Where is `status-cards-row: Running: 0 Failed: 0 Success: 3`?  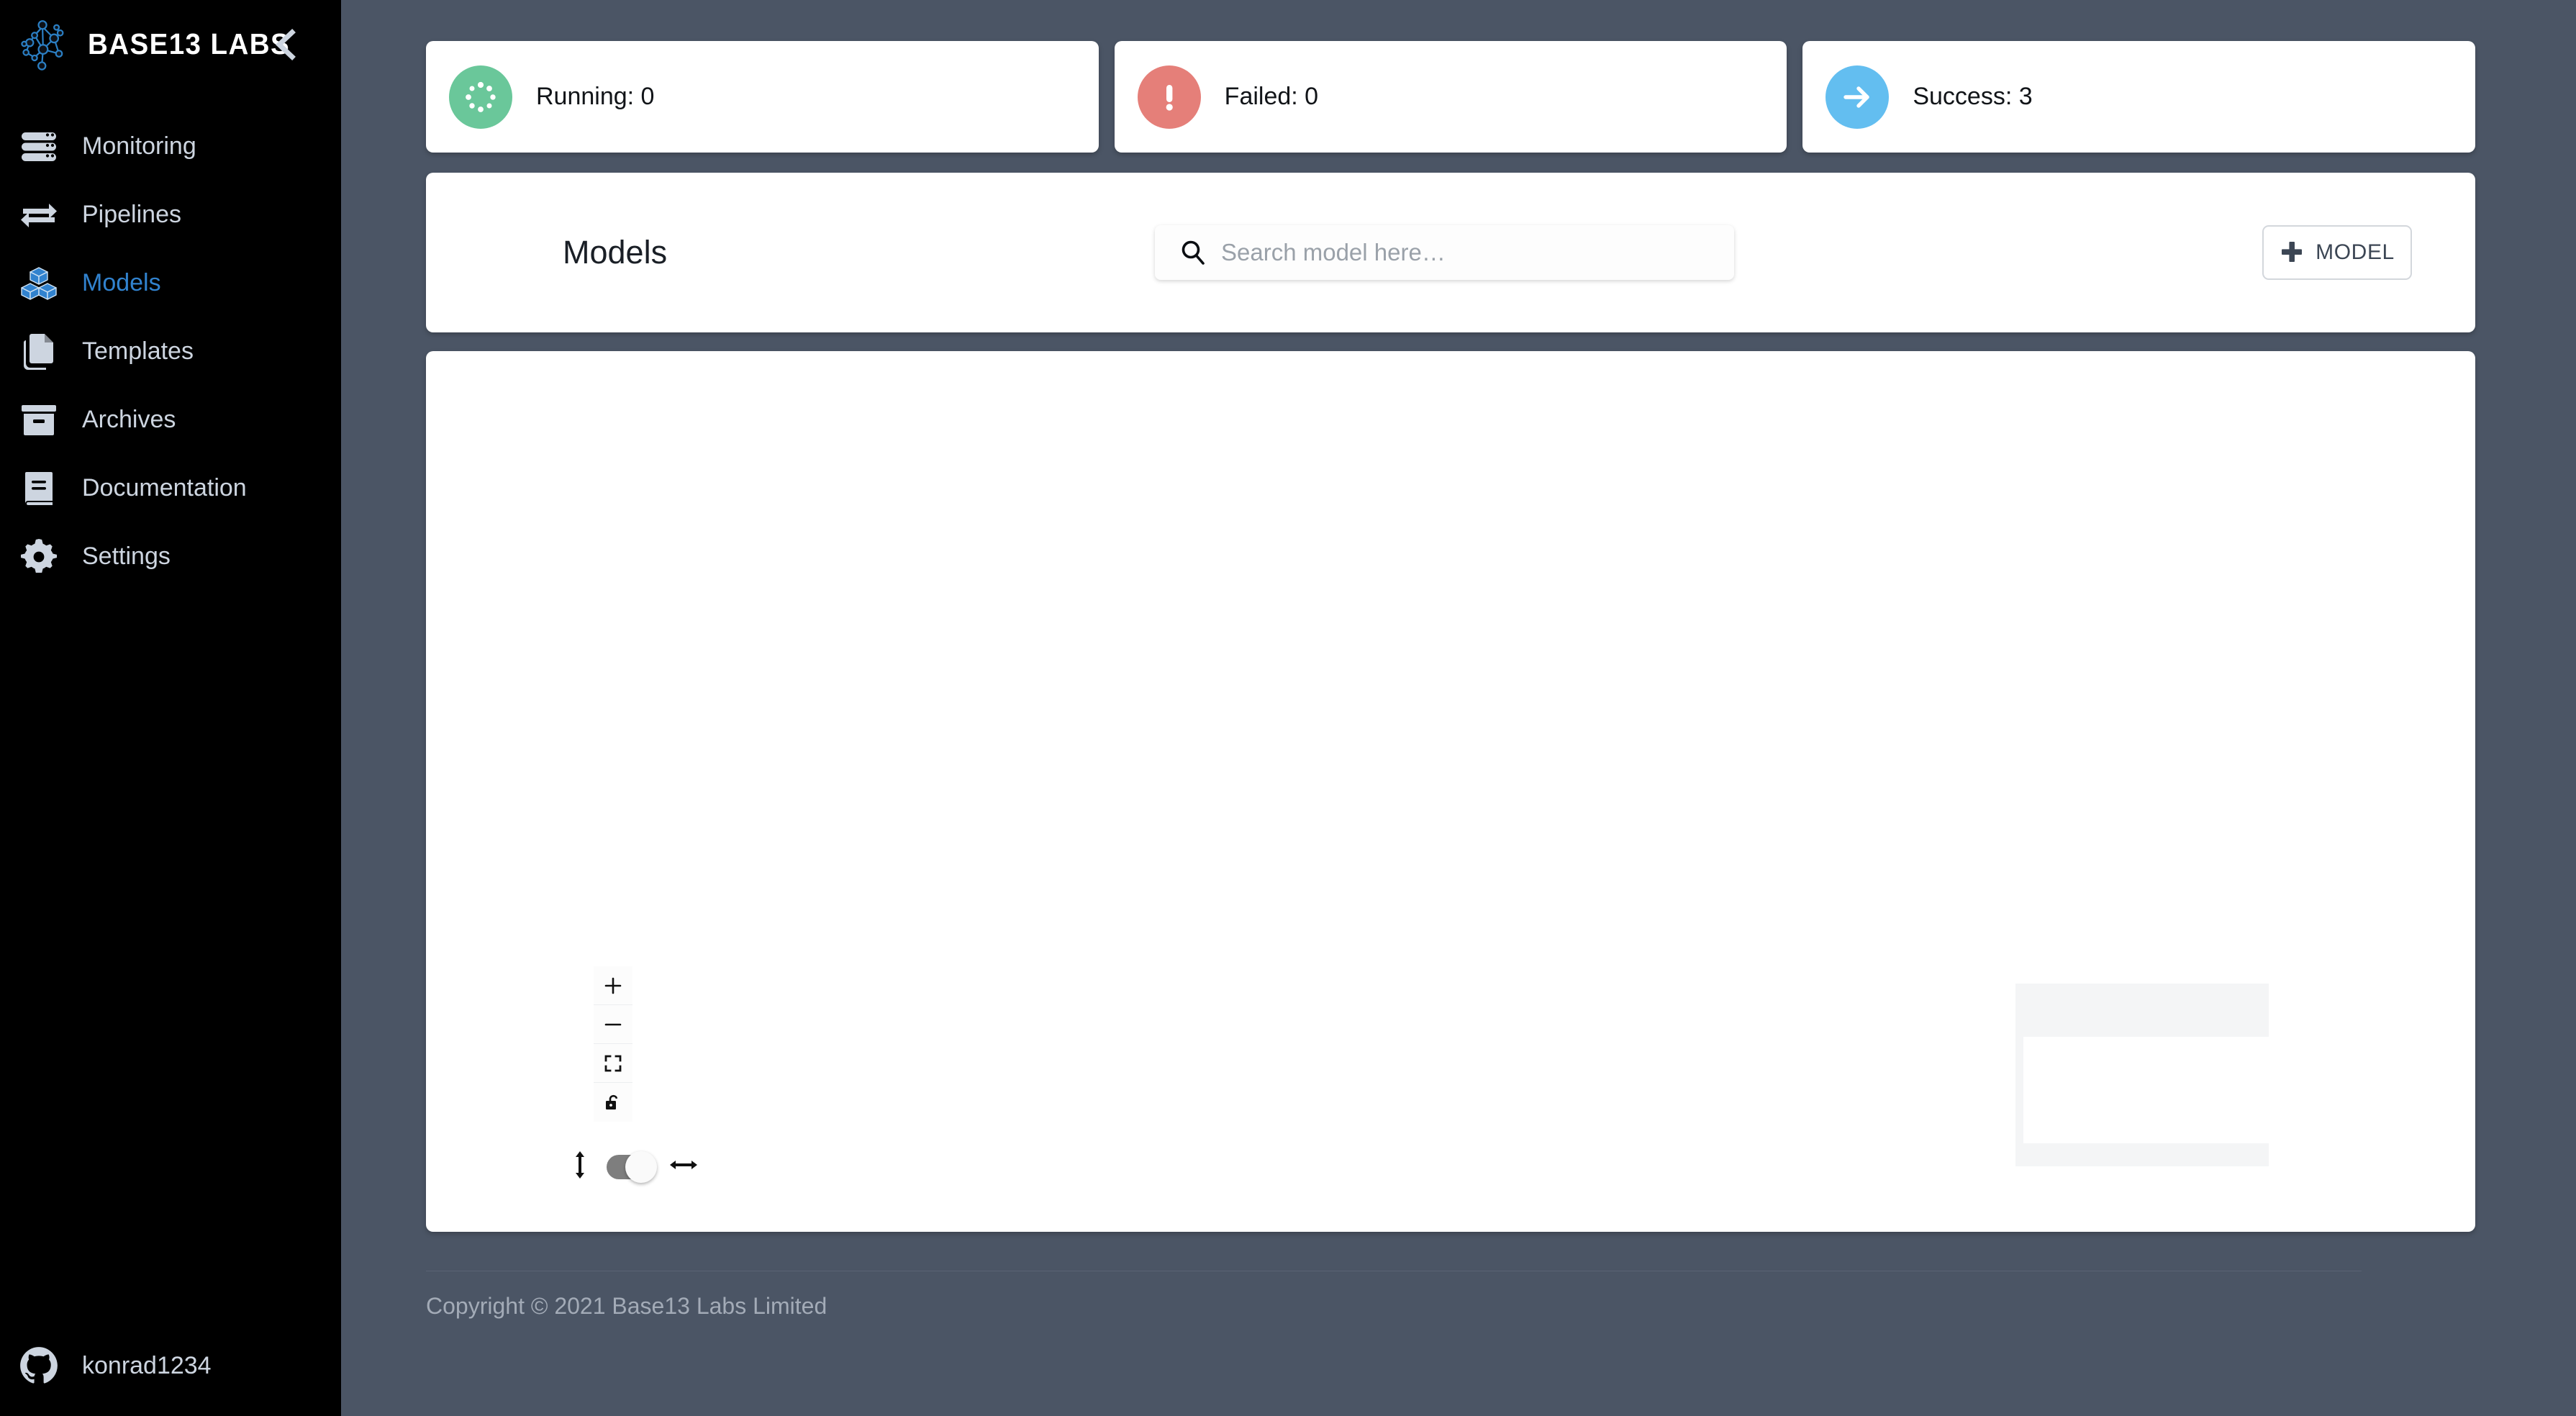 status-cards-row: Running: 0 Failed: 0 Success: 3 is located at coordinates (1451, 76).